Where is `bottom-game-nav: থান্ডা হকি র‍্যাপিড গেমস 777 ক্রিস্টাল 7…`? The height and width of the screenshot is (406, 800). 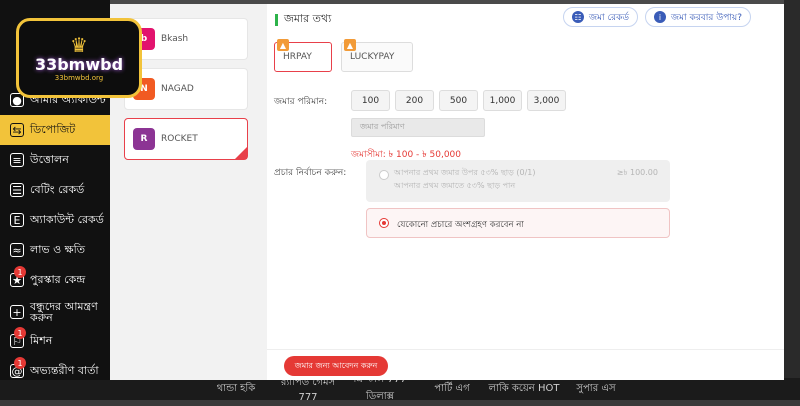 bottom-game-nav: থান্ডা হকি র‍্যাপিড গেমস 777 ক্রিস্টাল 7… is located at coordinates (400, 389).